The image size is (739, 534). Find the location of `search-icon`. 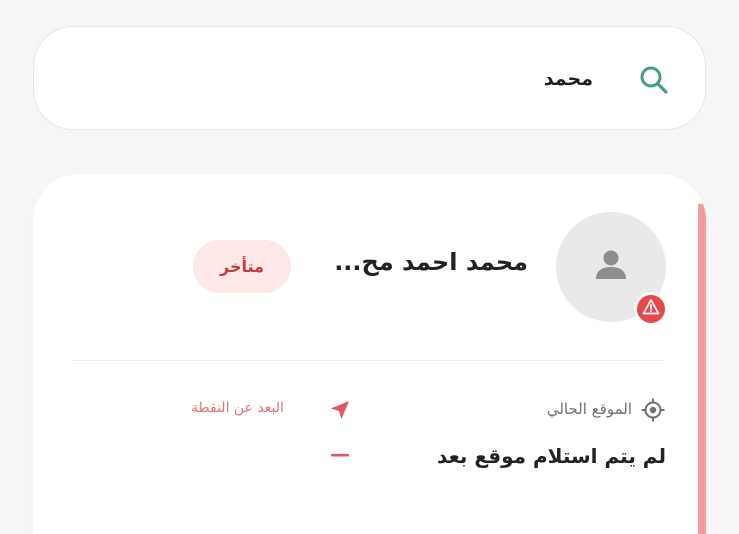

search-icon is located at coordinates (654, 80).